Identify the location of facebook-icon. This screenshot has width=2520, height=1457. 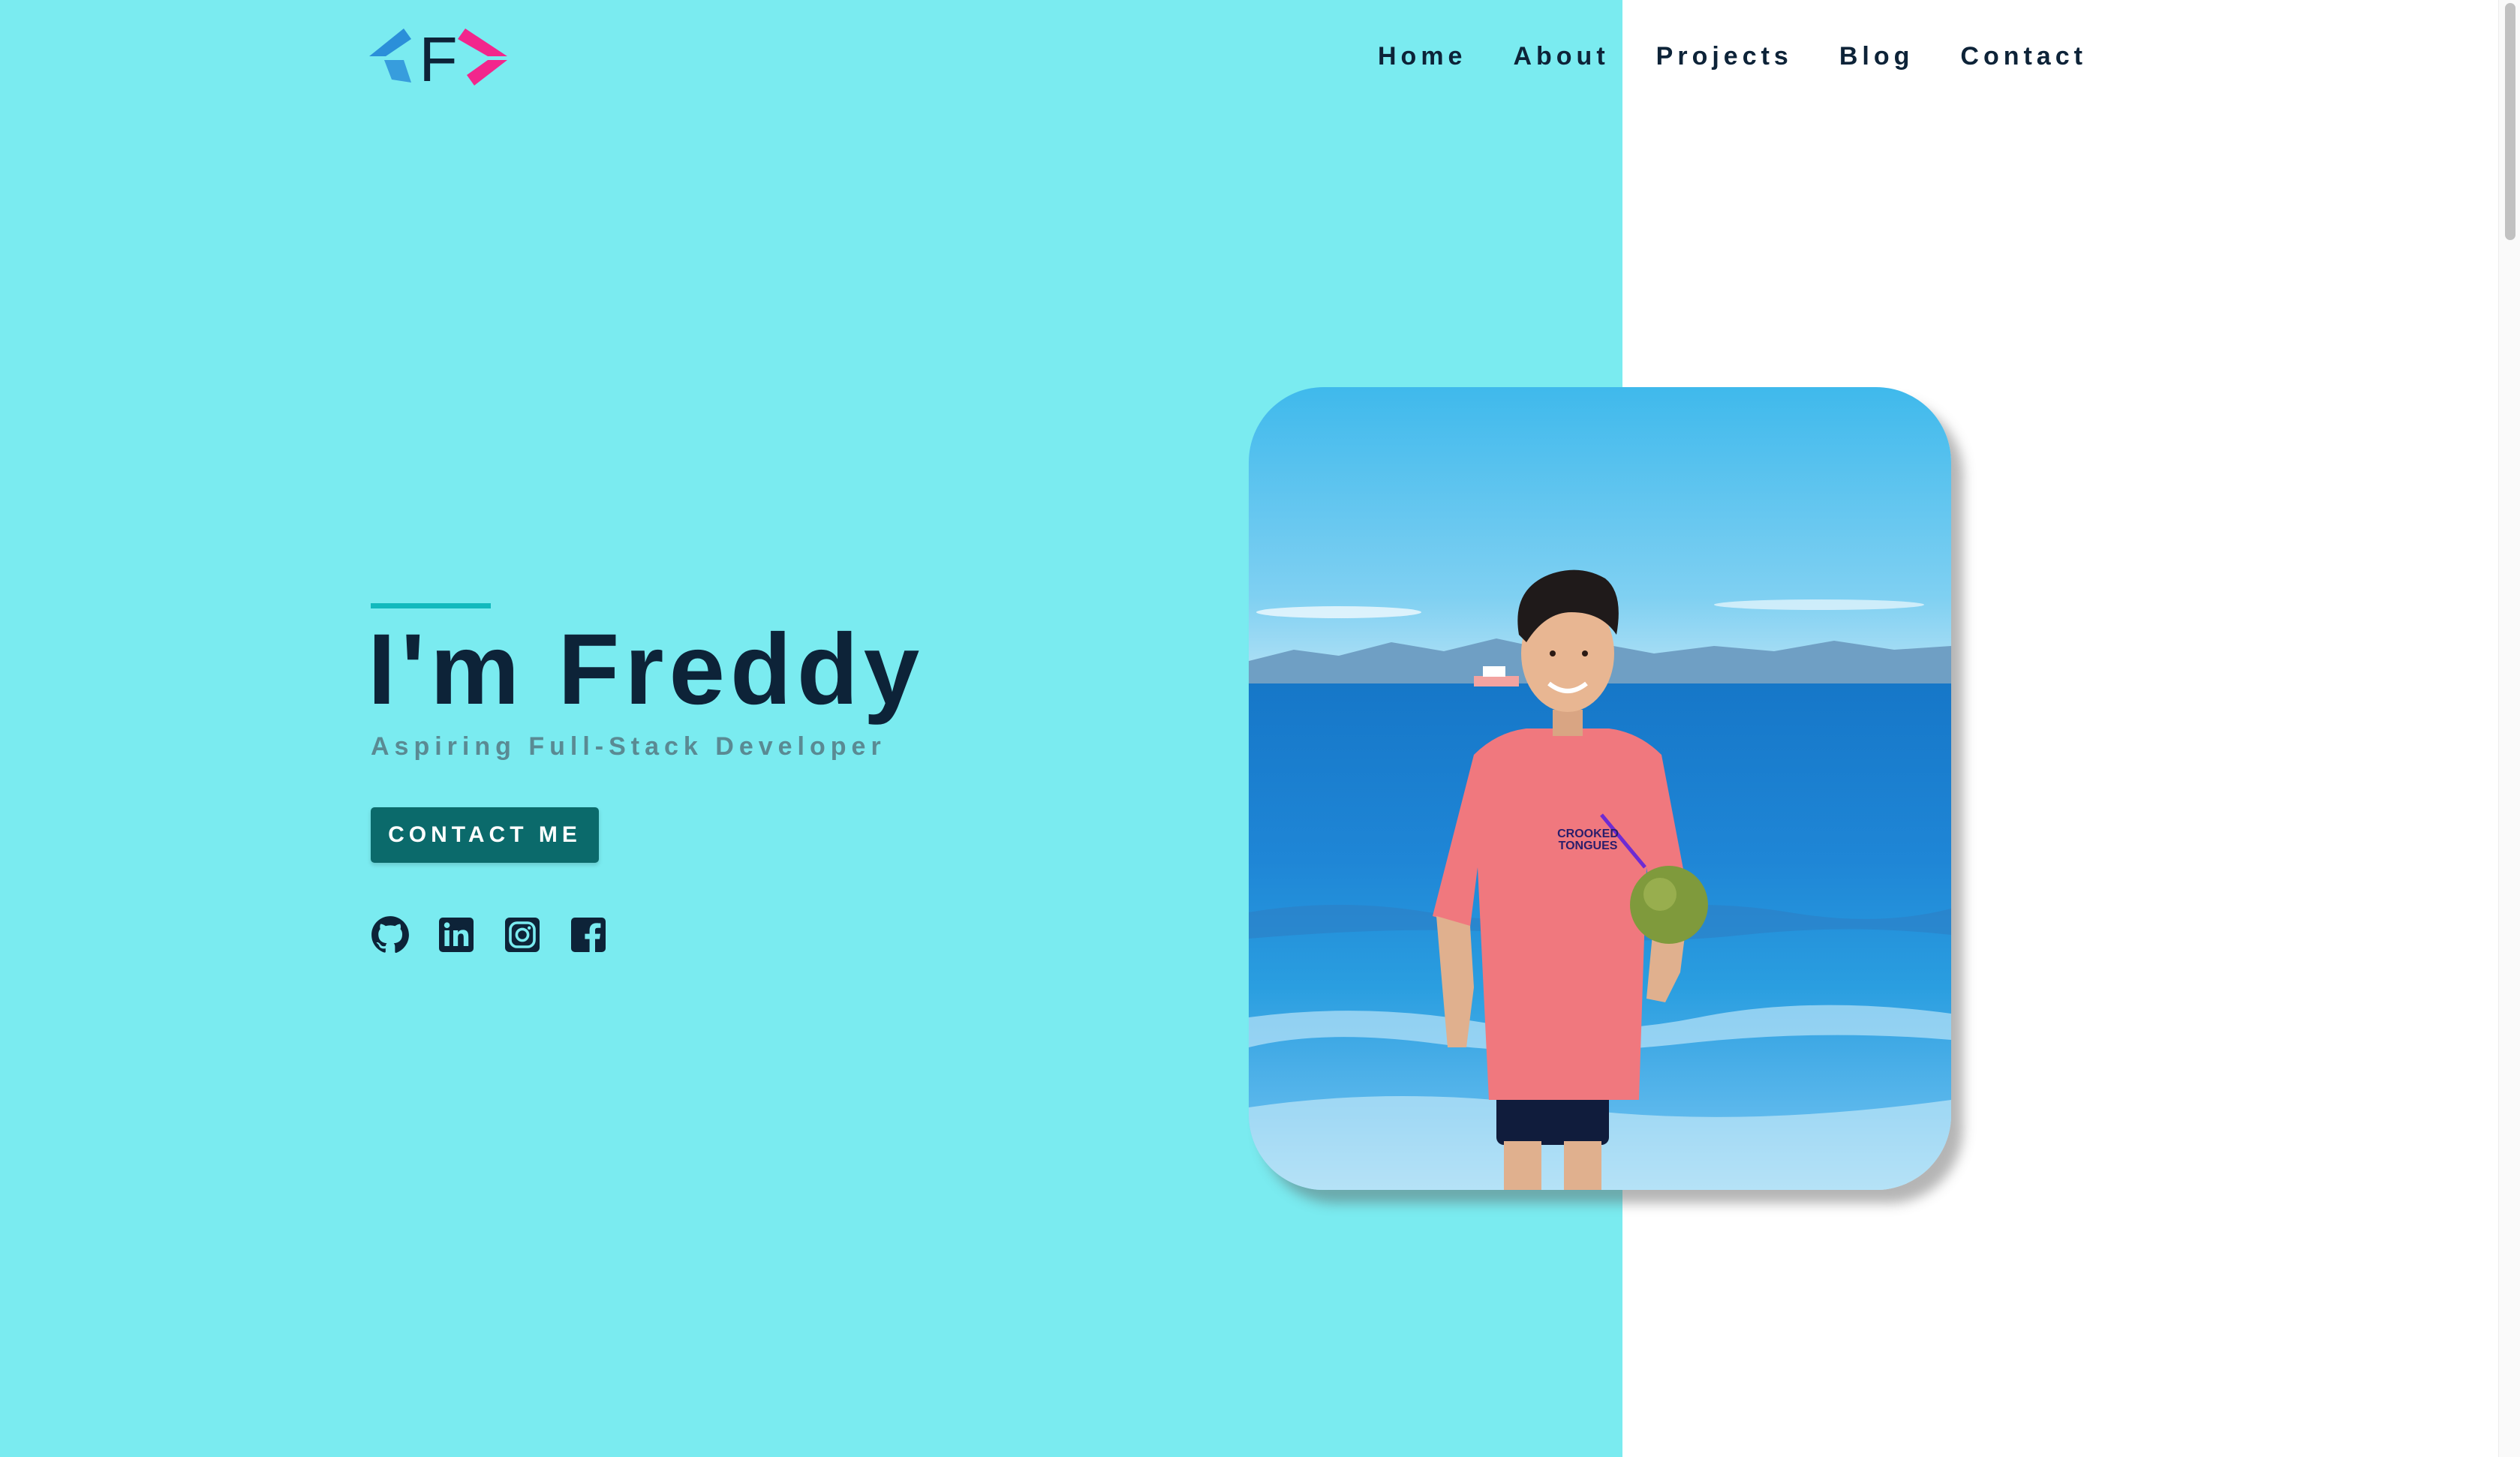
(588, 935).